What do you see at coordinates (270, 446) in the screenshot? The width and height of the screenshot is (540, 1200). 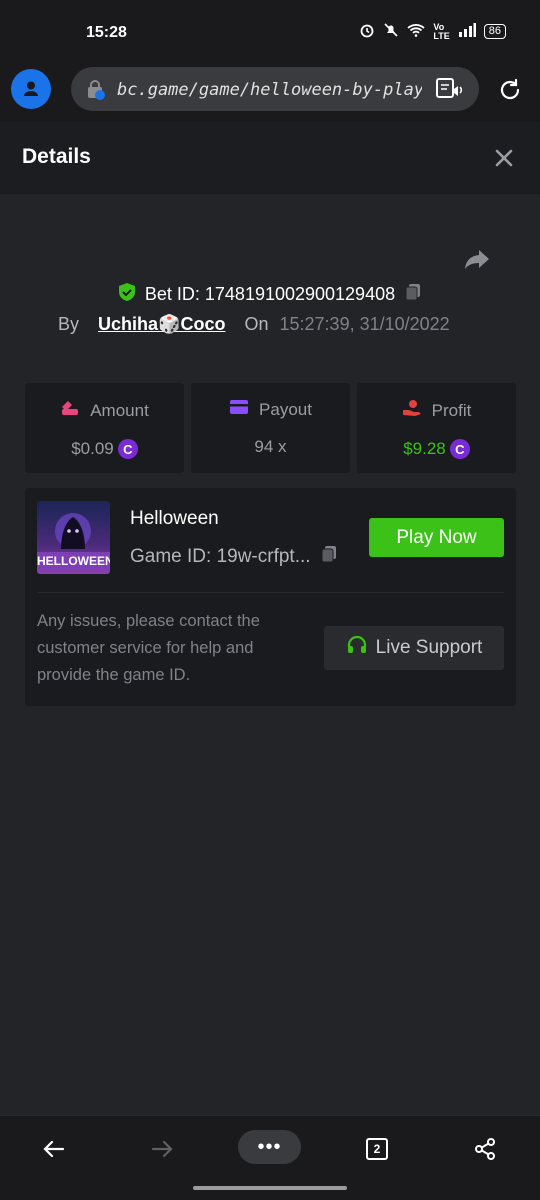 I see `stat-value: 94 x` at bounding box center [270, 446].